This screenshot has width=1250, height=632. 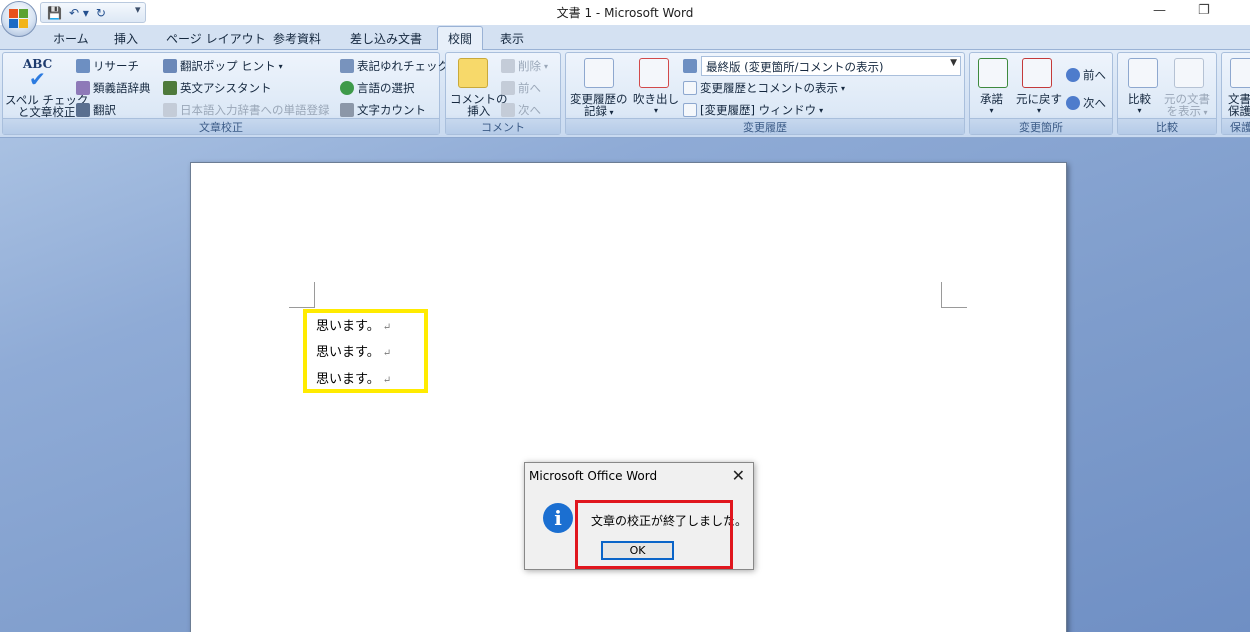 I want to click on group-label-tracking: 変更履歴, so click(x=765, y=126).